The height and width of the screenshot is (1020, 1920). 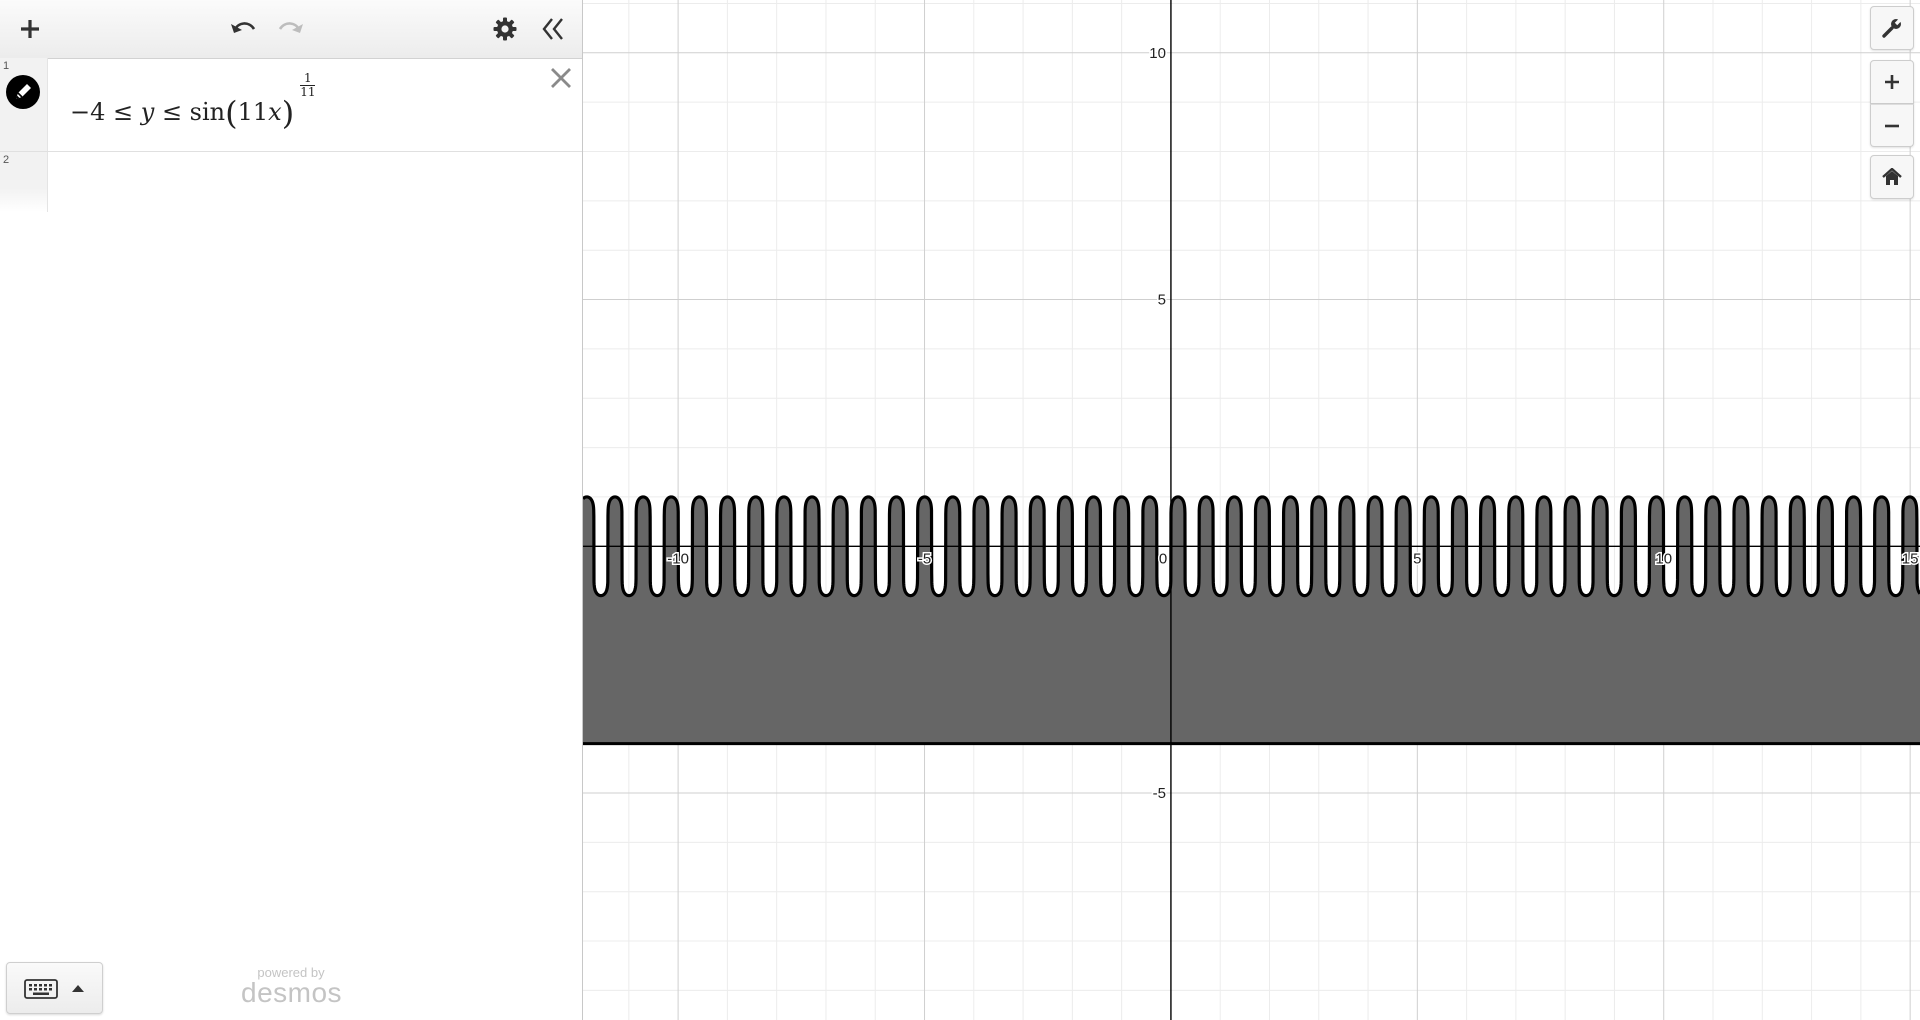 I want to click on x-tick-label: -5, so click(x=924, y=558).